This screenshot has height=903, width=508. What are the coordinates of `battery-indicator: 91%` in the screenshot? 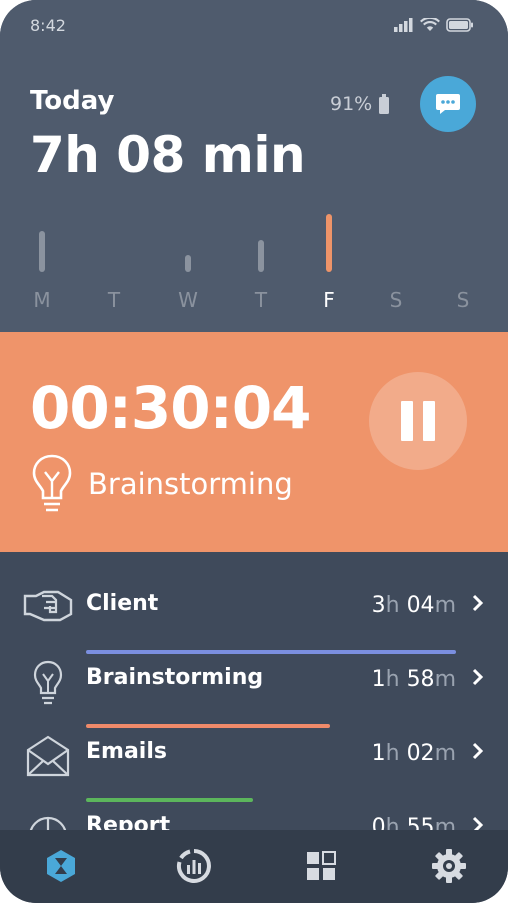 It's located at (360, 104).